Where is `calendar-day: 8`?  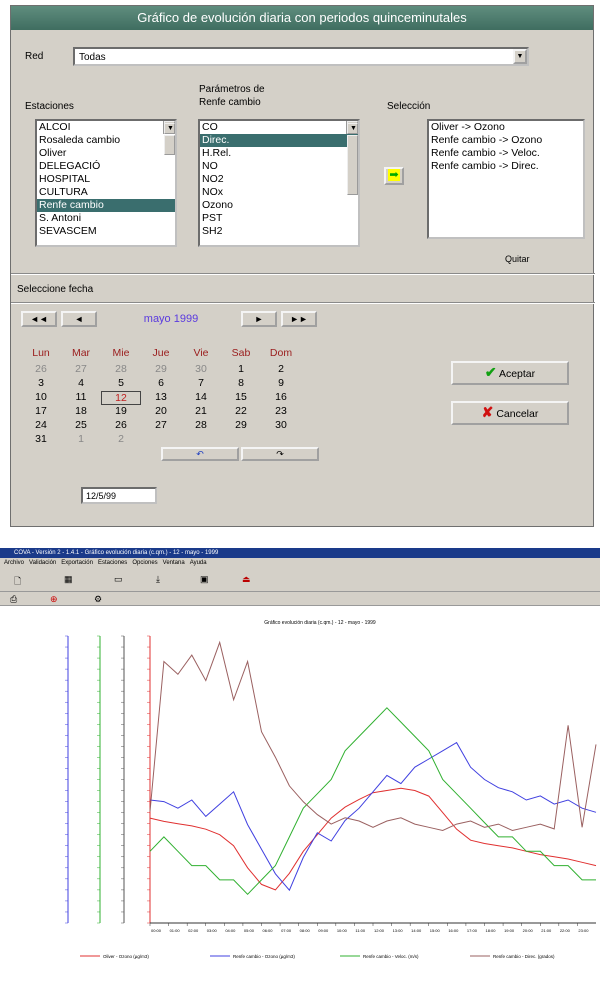 calendar-day: 8 is located at coordinates (241, 383).